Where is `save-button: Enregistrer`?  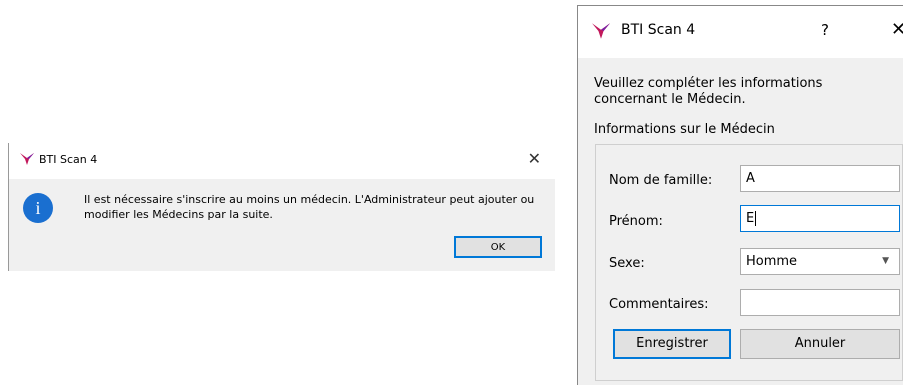
save-button: Enregistrer is located at coordinates (672, 344).